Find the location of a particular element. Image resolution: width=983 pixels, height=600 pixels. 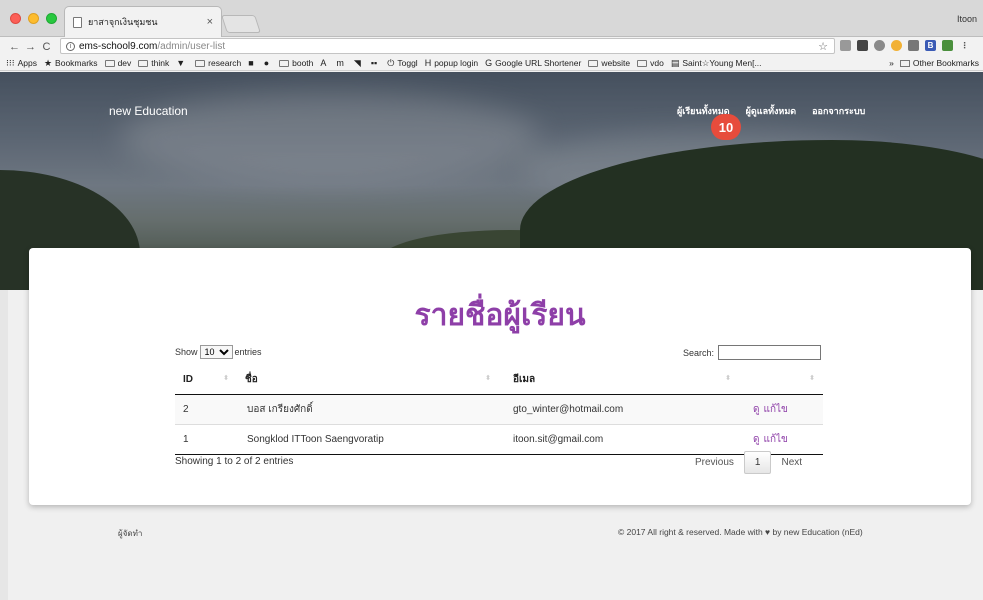

bookmark-label: Apps is located at coordinates (27, 63).